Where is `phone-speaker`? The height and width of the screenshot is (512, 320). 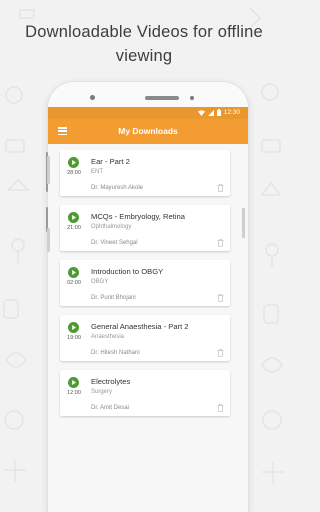 phone-speaker is located at coordinates (162, 98).